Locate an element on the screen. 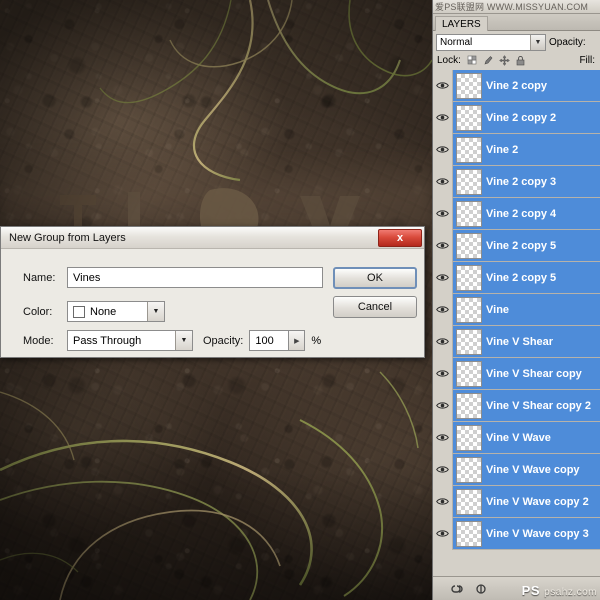  layer-row: Vine 2 copy 2 is located at coordinates (516, 117).